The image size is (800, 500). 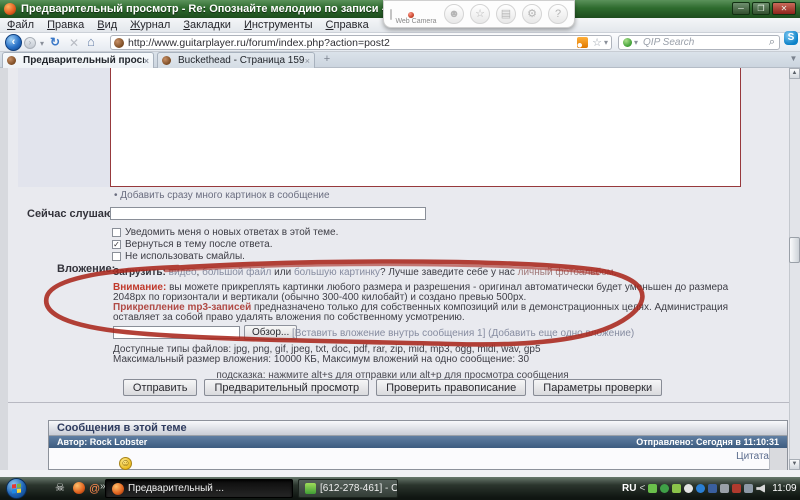 What do you see at coordinates (74, 43) in the screenshot?
I see `stop-icon: ✕` at bounding box center [74, 43].